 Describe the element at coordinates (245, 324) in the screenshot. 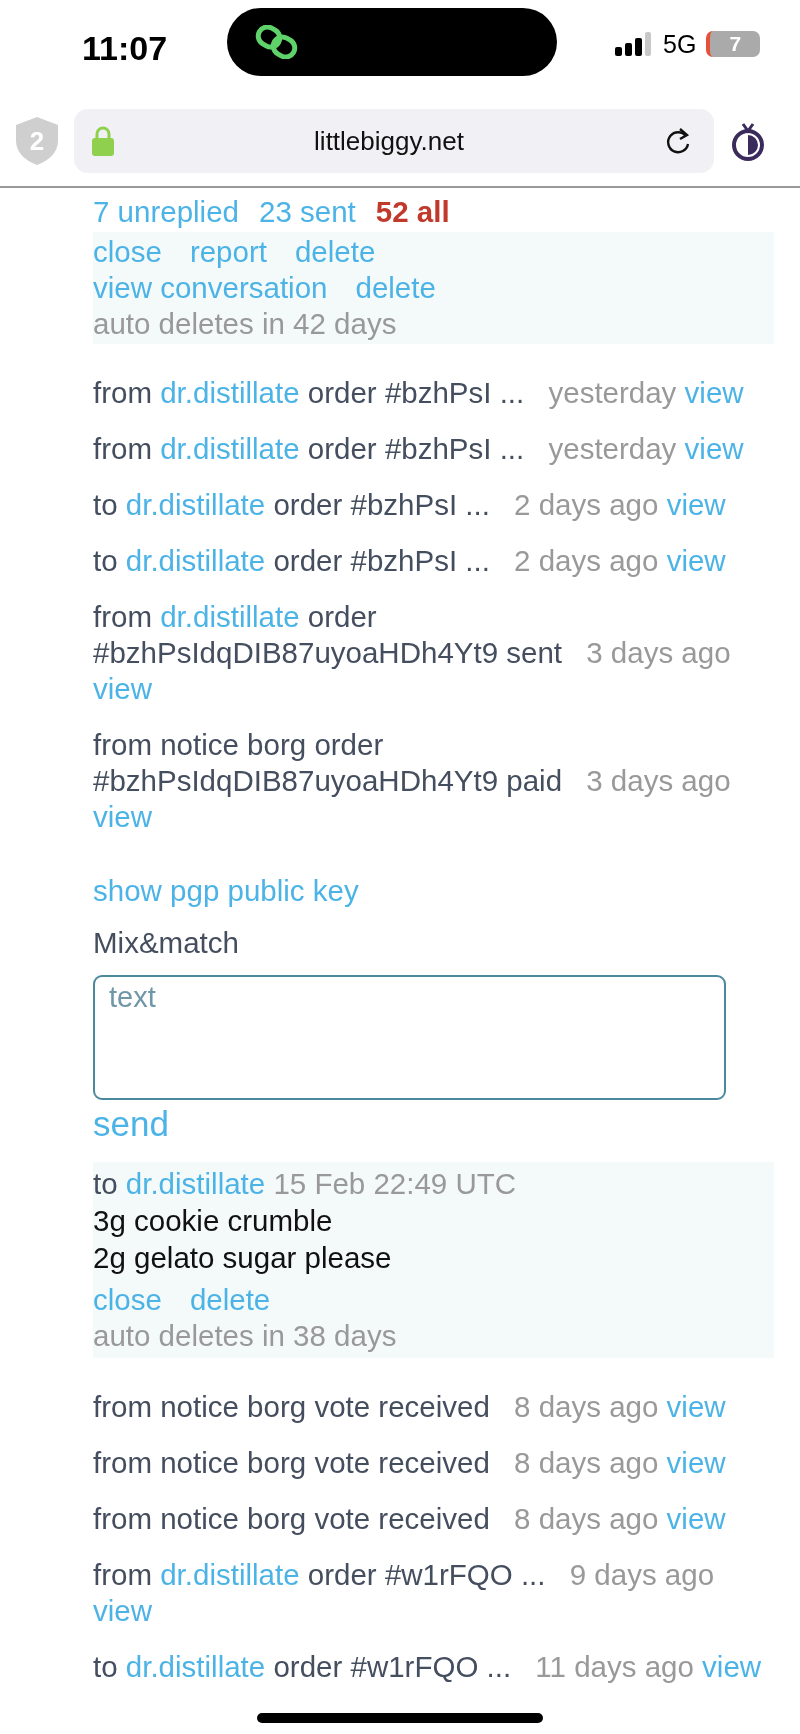

I see `auto-delete-note: auto deletes in 42 days` at that location.